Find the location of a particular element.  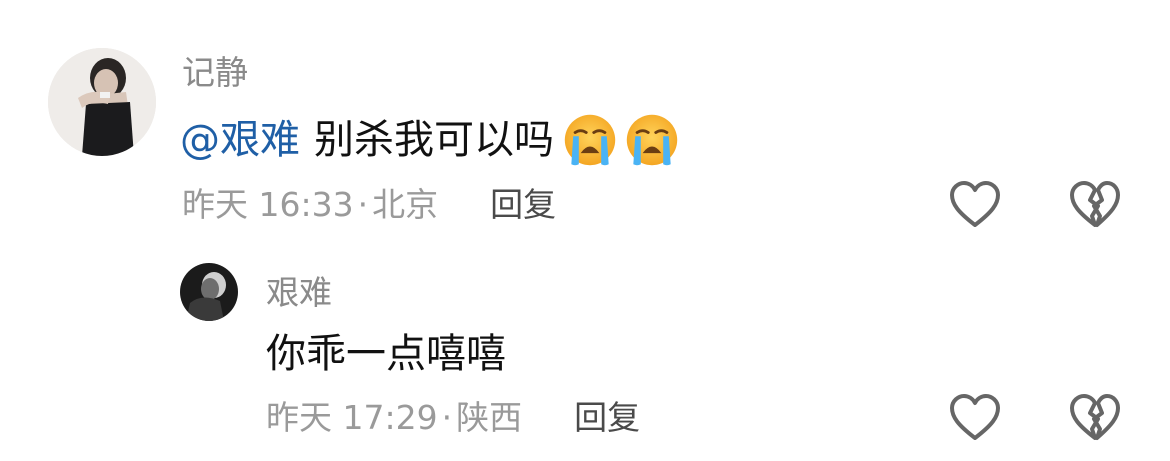

reply-avatar is located at coordinates (209, 292).